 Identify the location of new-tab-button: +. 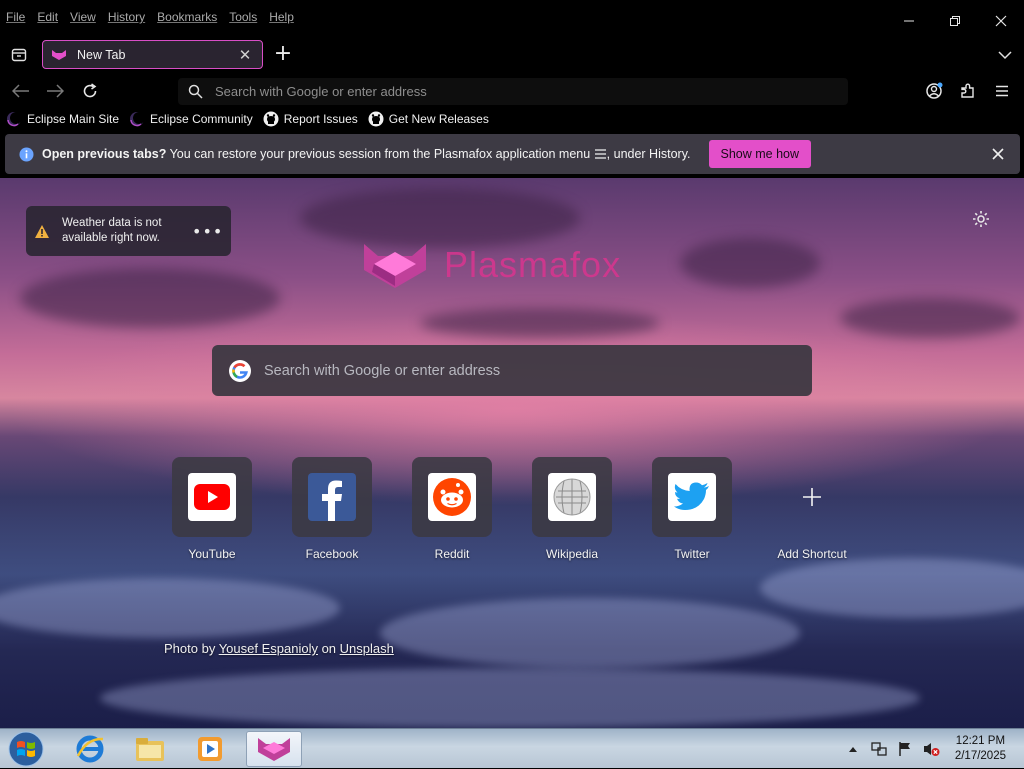
(283, 54).